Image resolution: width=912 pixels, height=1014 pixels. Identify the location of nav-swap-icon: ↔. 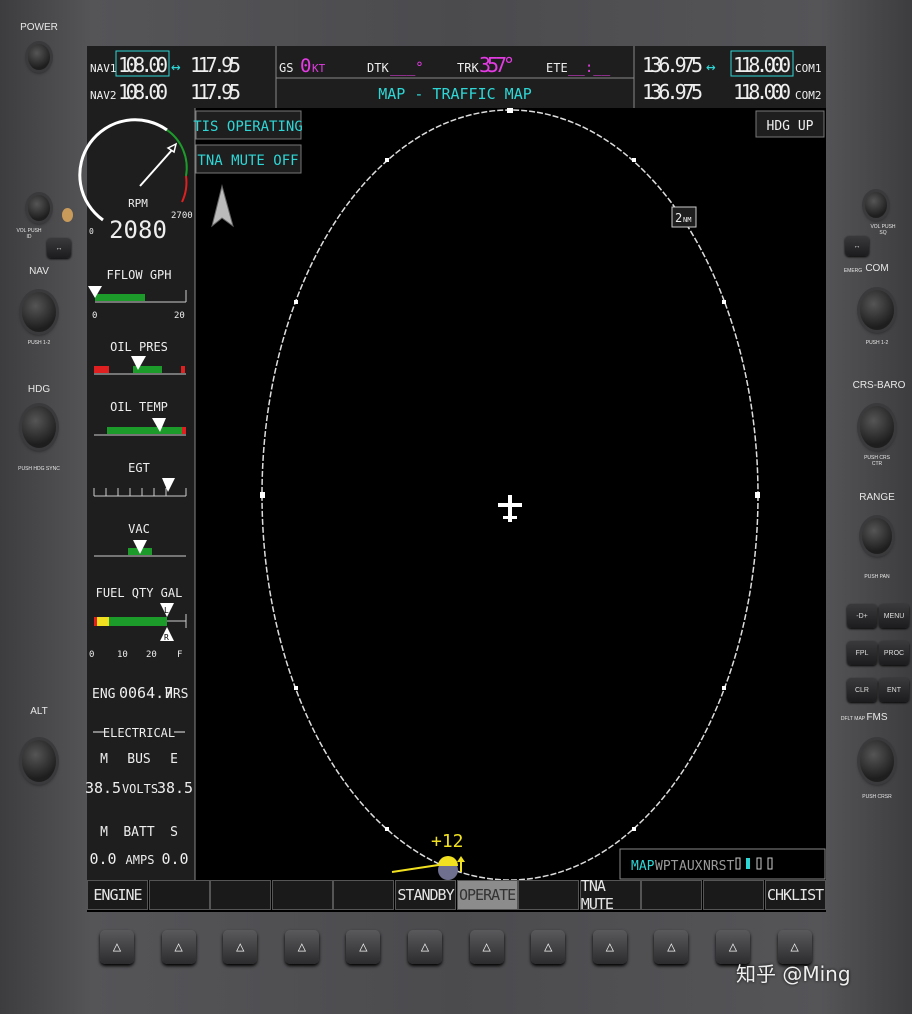
(176, 66).